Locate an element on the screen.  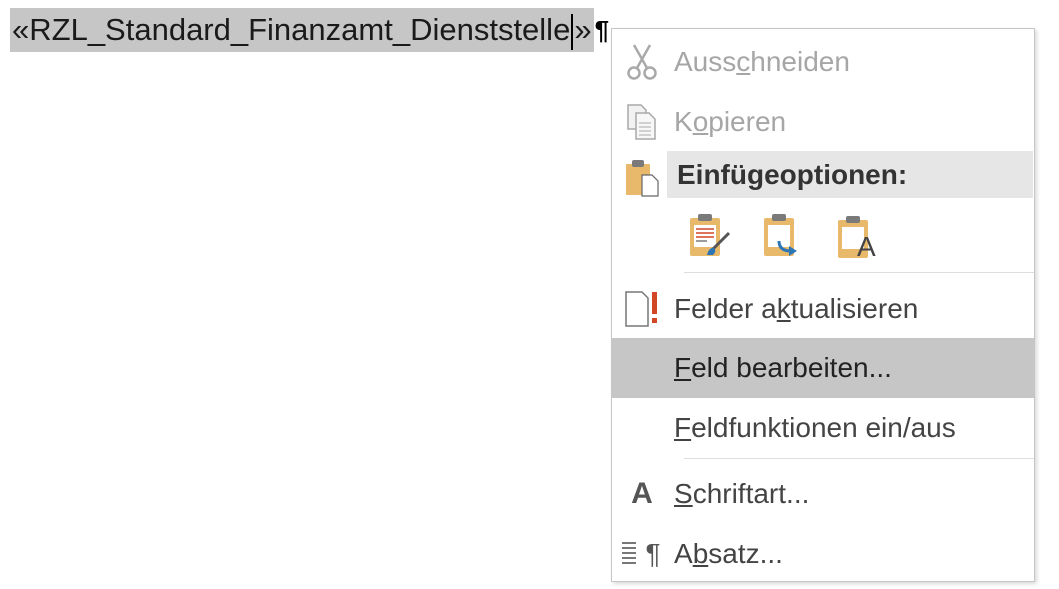
merge-field-name: RZL_Standard_Finanzamt_Dienststelle is located at coordinates (300, 29).